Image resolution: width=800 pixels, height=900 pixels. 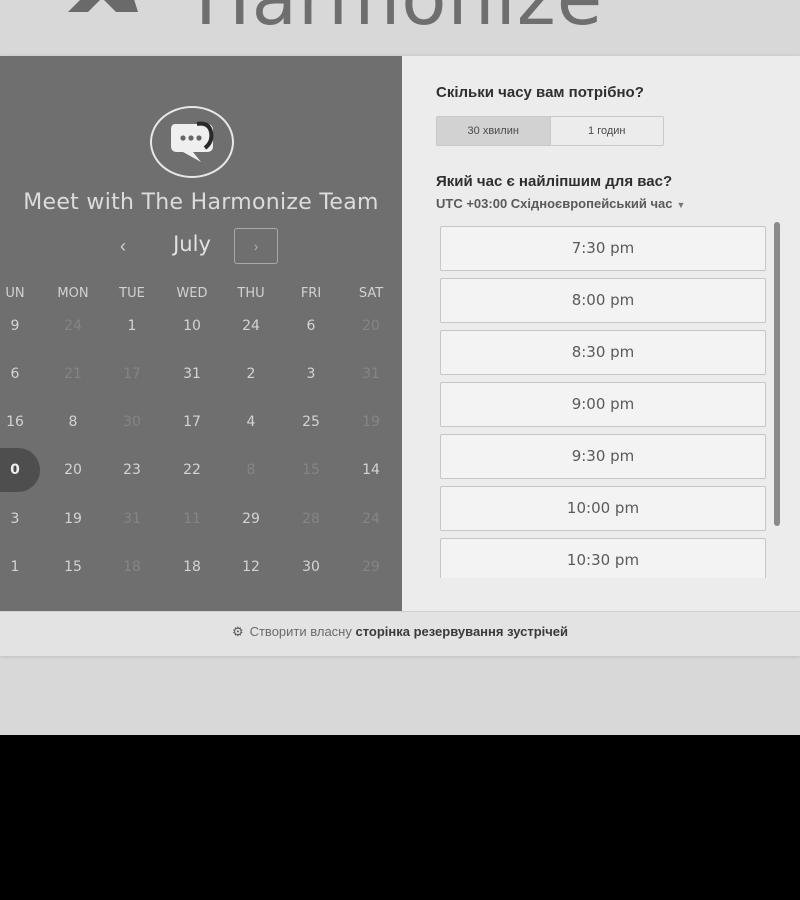 What do you see at coordinates (603, 558) in the screenshot?
I see `time-slot-button: 10:30 pm` at bounding box center [603, 558].